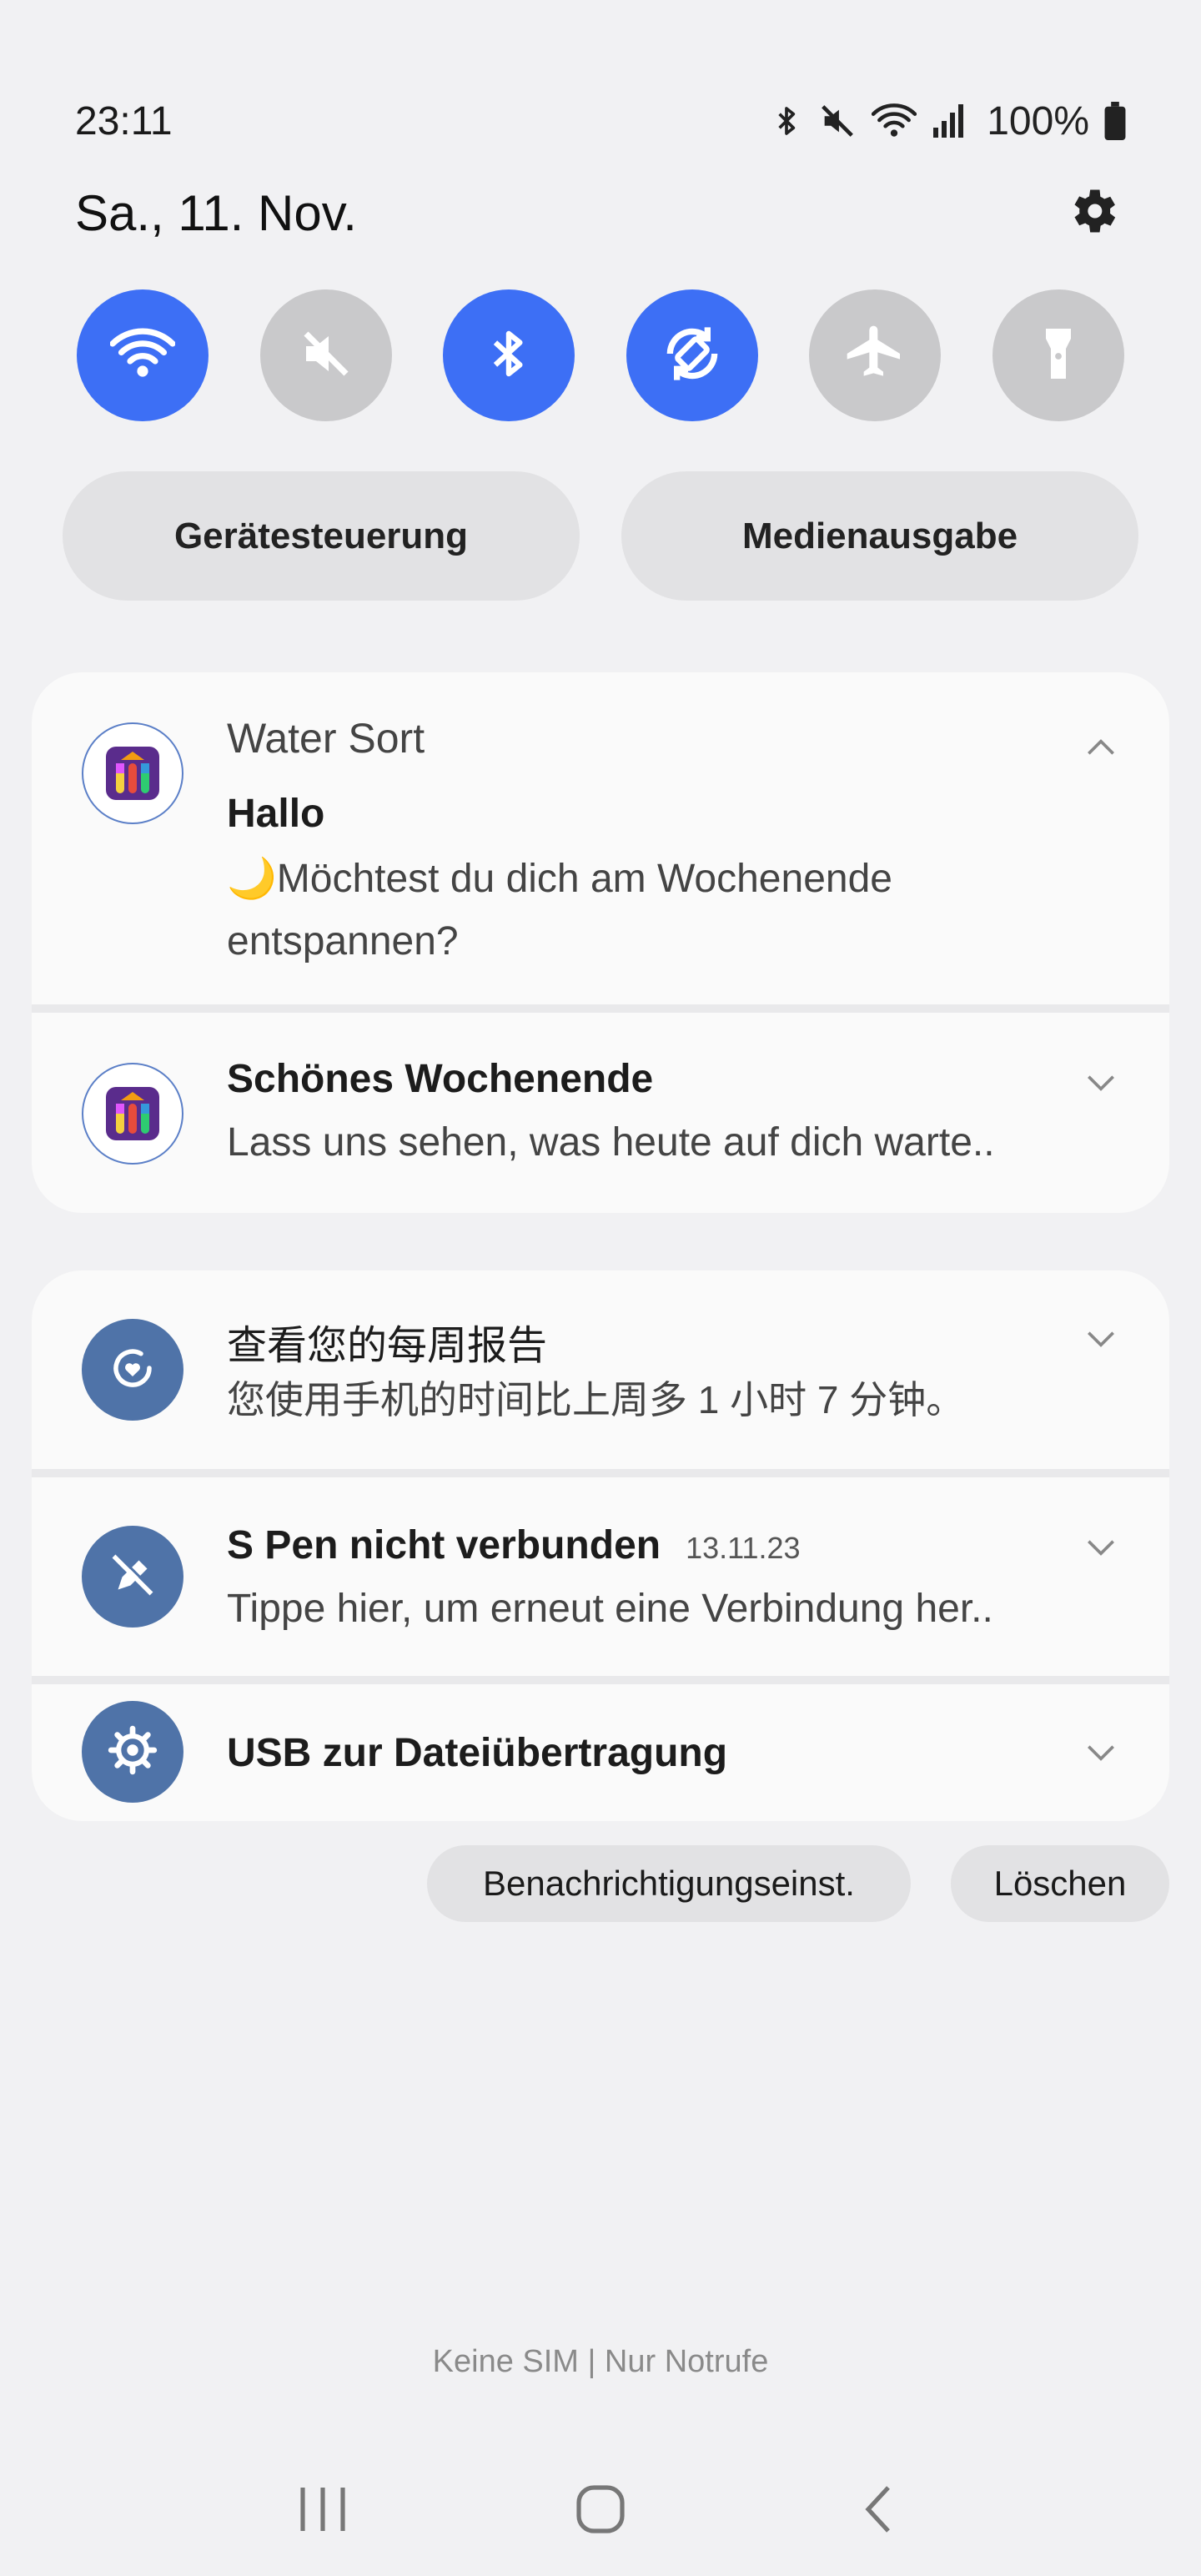  I want to click on collapse-chevron-icon, so click(1101, 747).